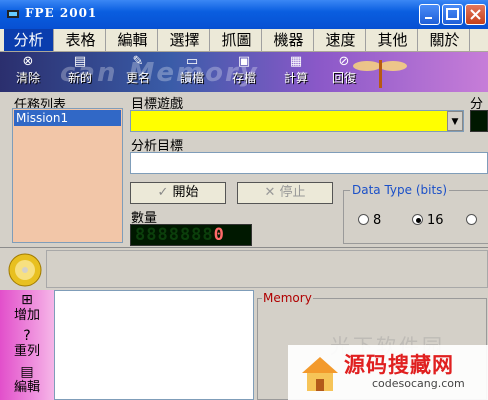 The width and height of the screenshot is (488, 400). I want to click on menu-bar: 分析 表格 編輯 選擇 抓圖 機器 速度 其他 關於, so click(244, 40).